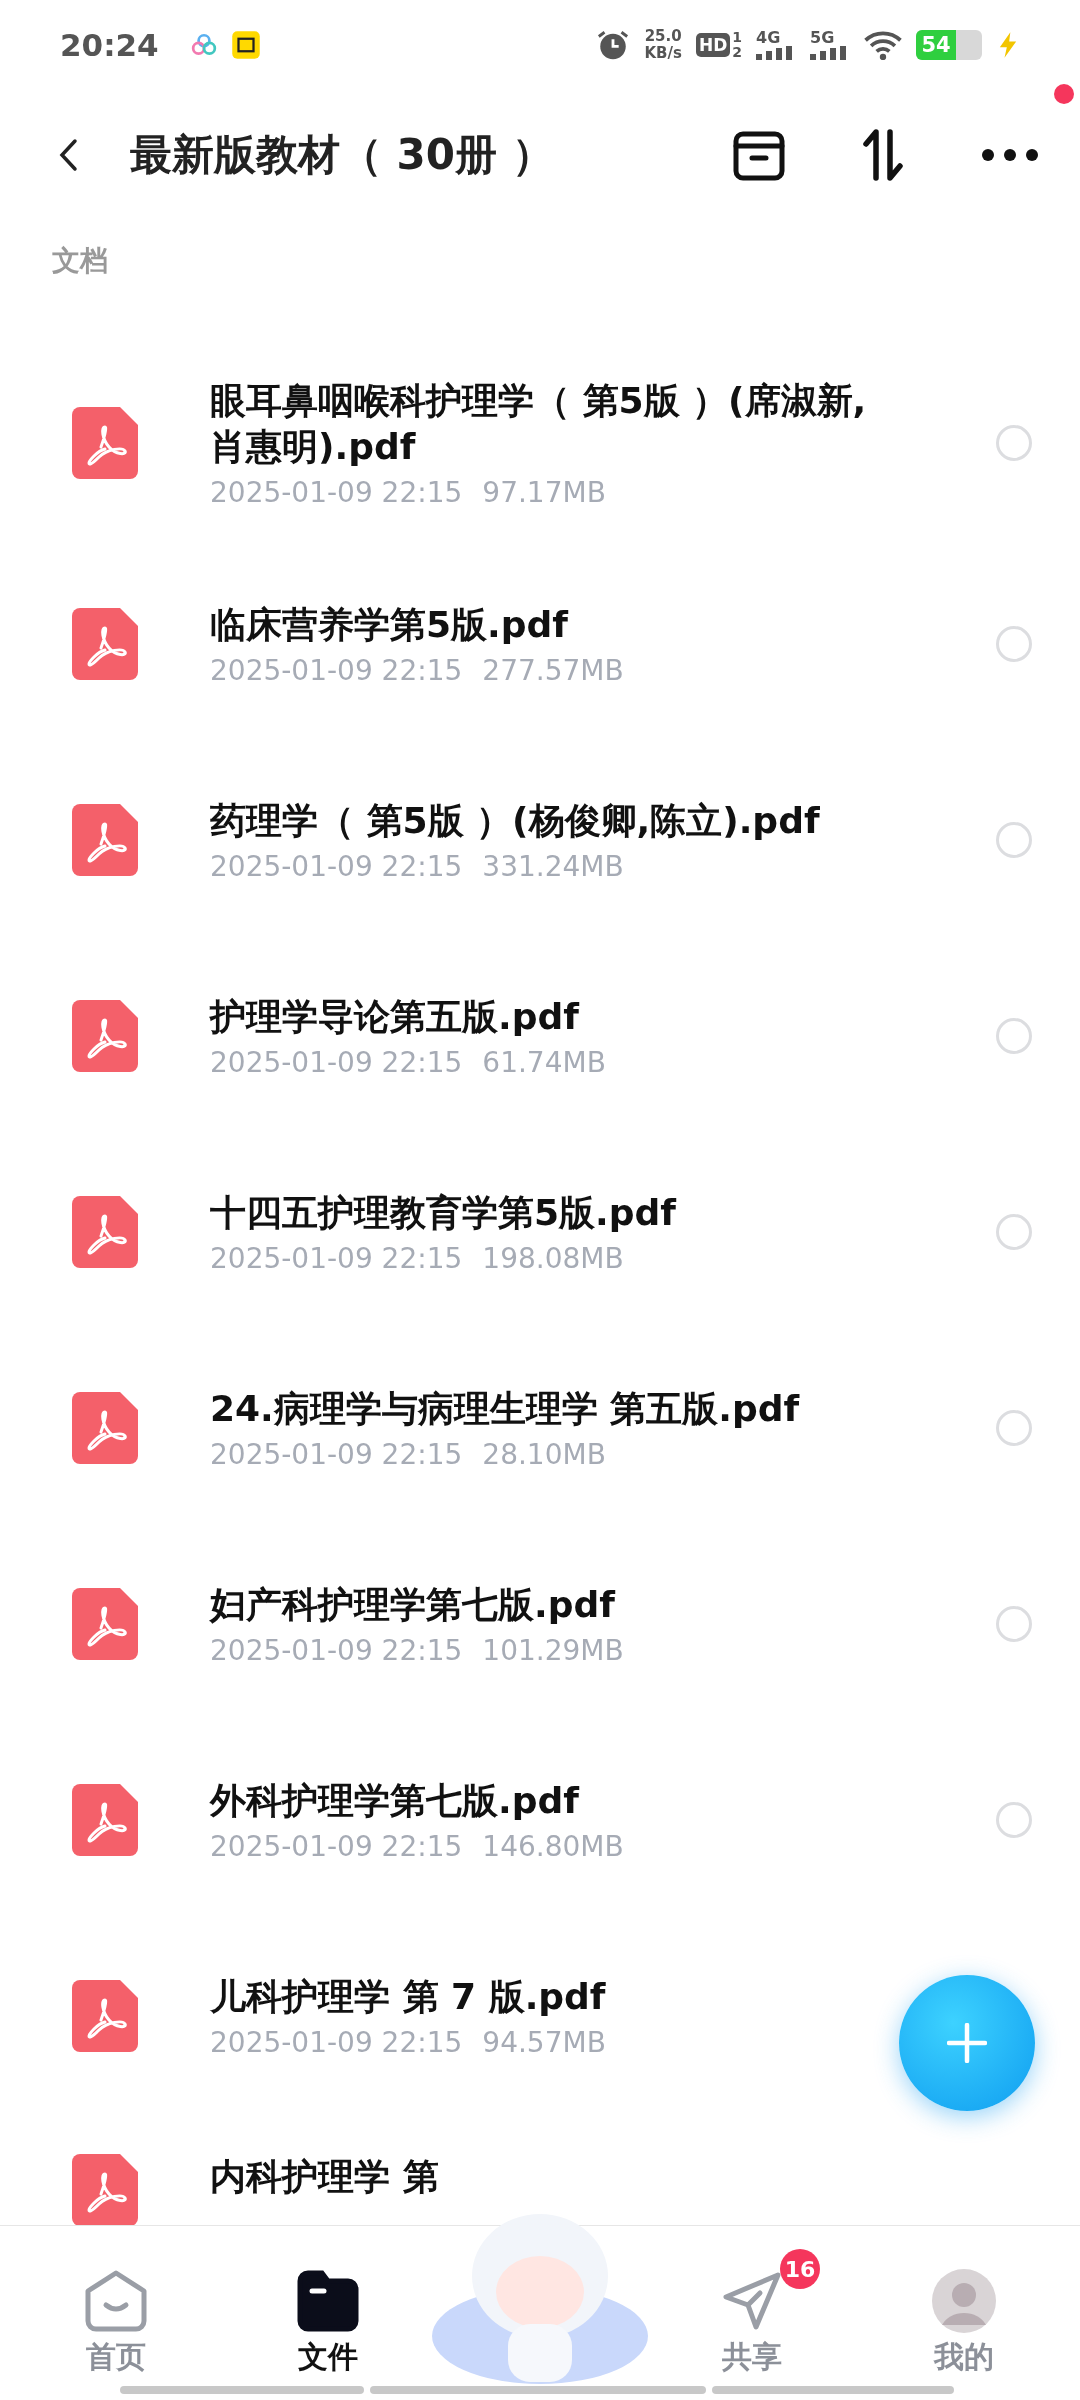 The width and height of the screenshot is (1080, 2400). Describe the element at coordinates (553, 1258) in the screenshot. I see `file-size: 198.08MB` at that location.